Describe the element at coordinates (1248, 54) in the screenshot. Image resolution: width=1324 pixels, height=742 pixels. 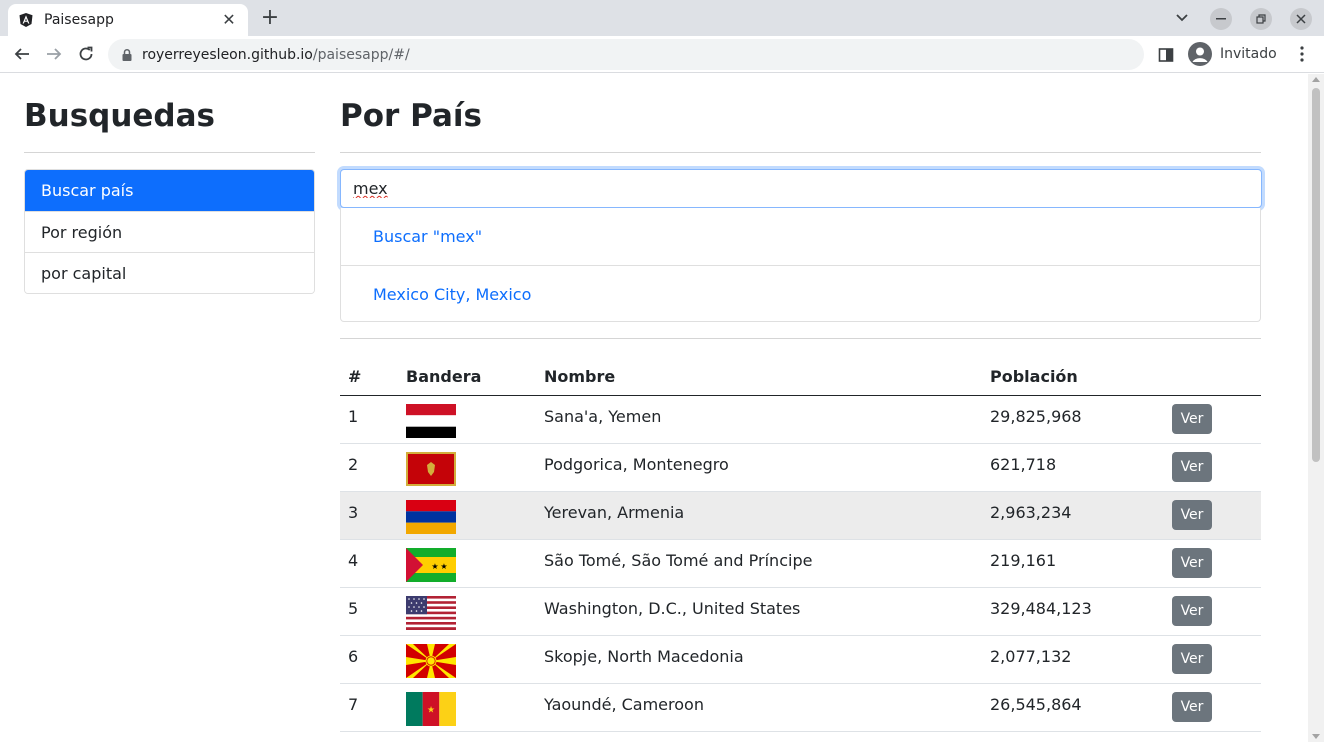
I see `profile-name: Invitado` at that location.